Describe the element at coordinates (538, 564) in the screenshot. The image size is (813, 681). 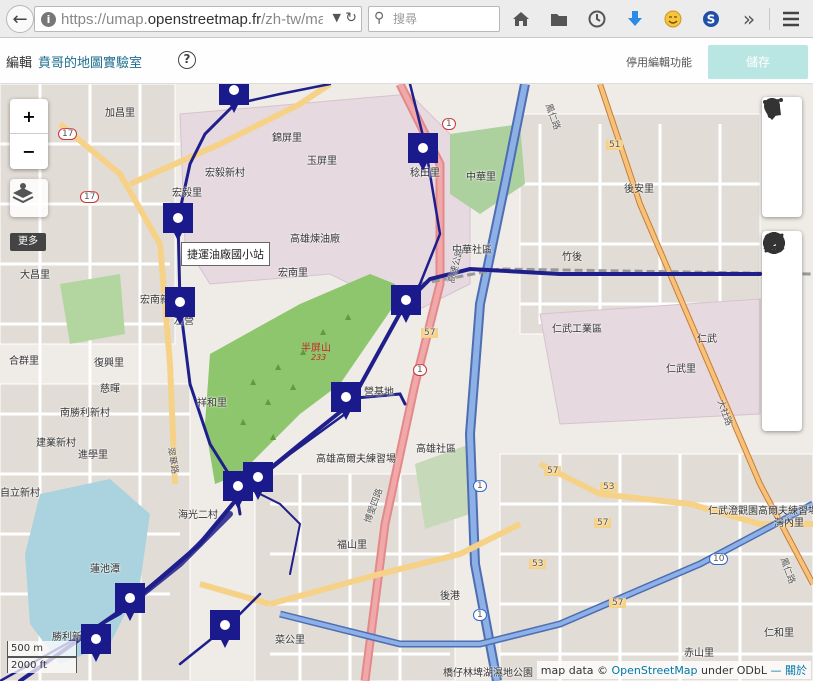
I see `road-shield: 53` at that location.